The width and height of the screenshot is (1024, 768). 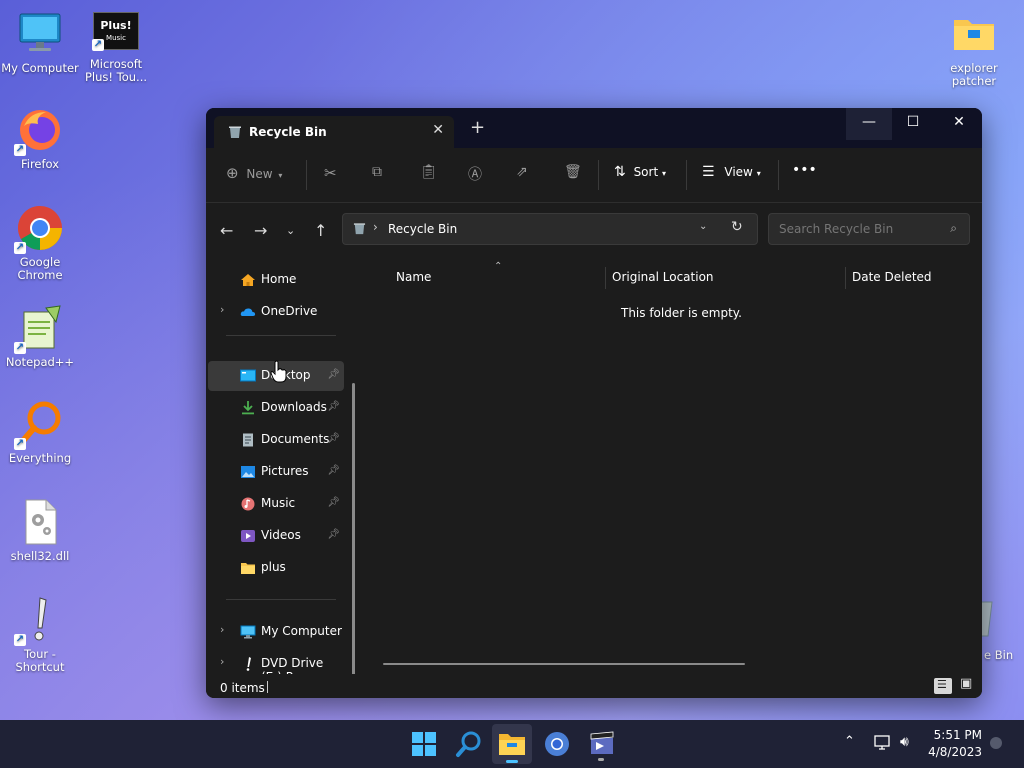 I want to click on close-tab-icon: ✕, so click(x=438, y=130).